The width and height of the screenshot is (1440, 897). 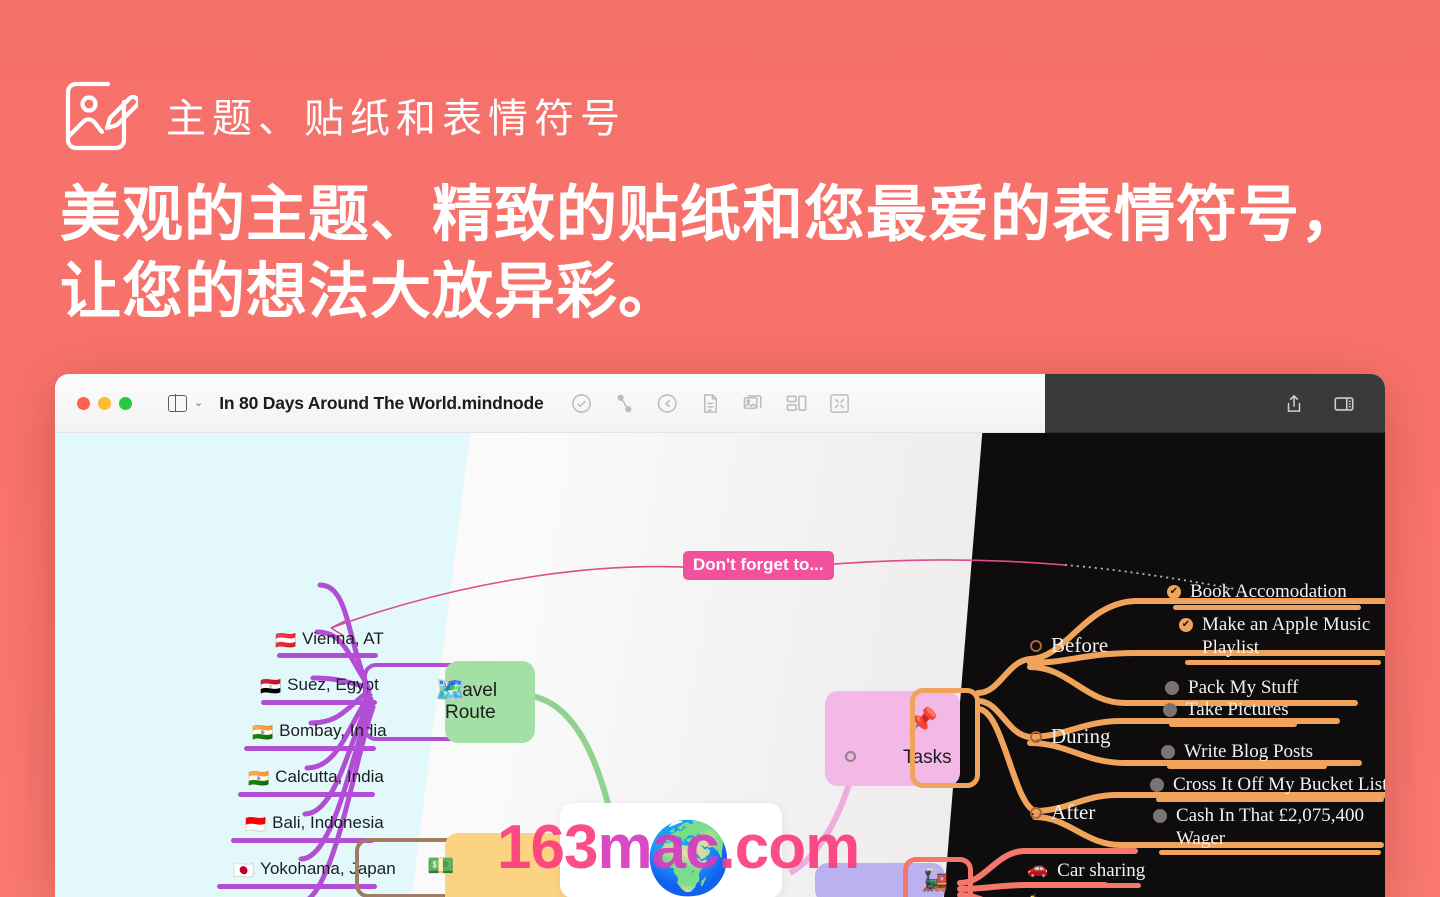 What do you see at coordinates (1279, 784) in the screenshot?
I see `task-item-label: Cross It Off My Bucket List` at bounding box center [1279, 784].